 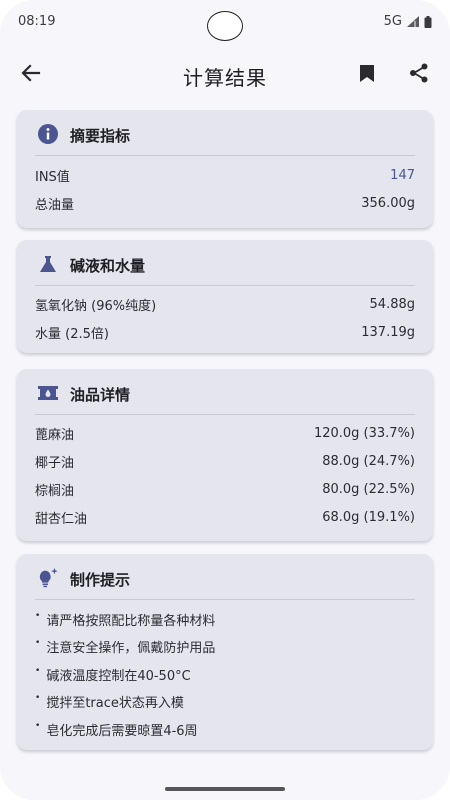 I want to click on oil-row: 蓖麻油 120.0g (33.7%), so click(x=225, y=433).